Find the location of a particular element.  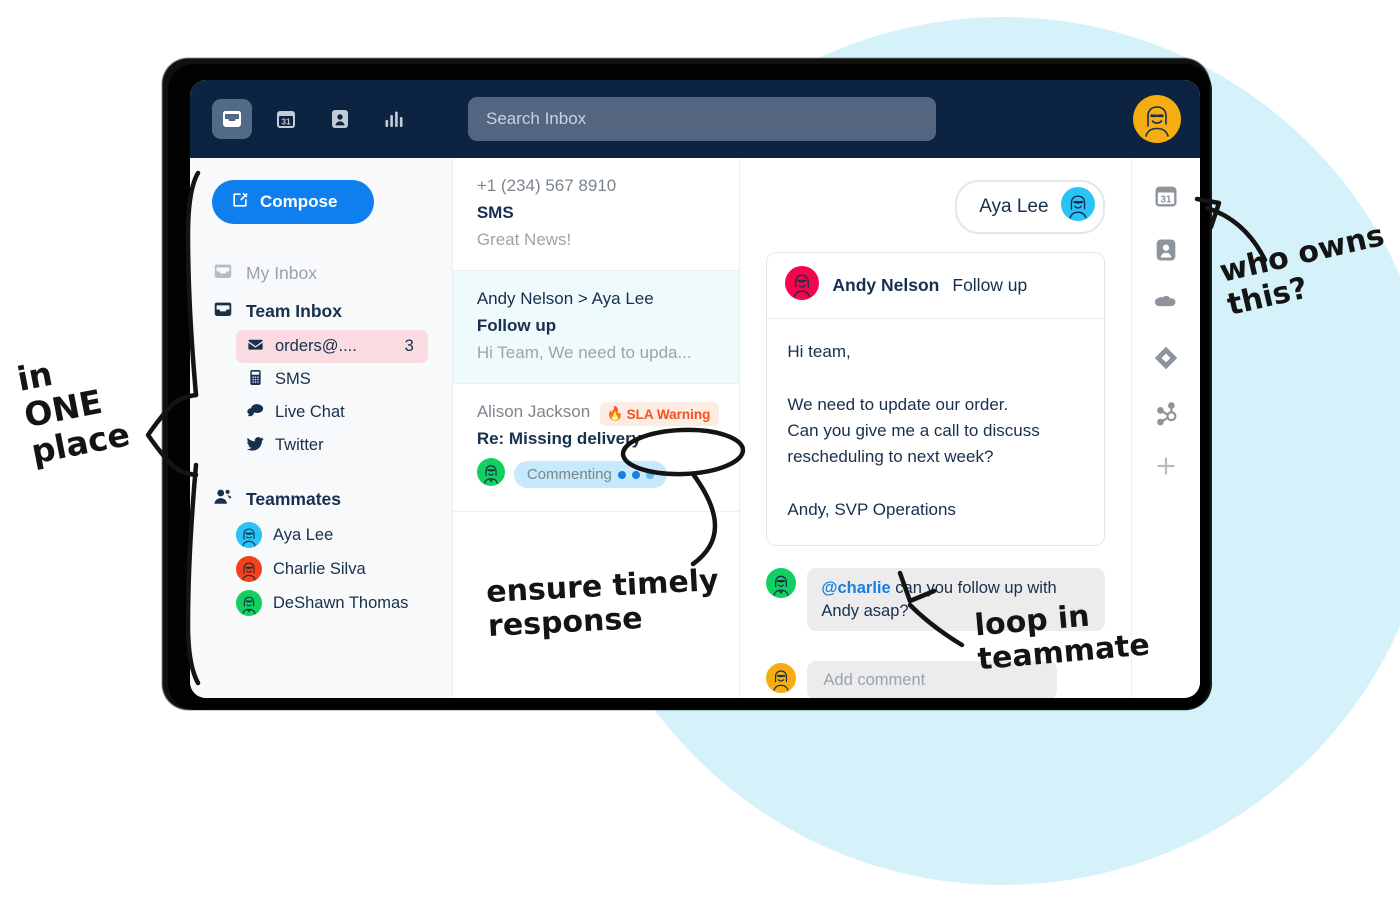

teammate-name: DeShawn Thomas is located at coordinates (341, 602).